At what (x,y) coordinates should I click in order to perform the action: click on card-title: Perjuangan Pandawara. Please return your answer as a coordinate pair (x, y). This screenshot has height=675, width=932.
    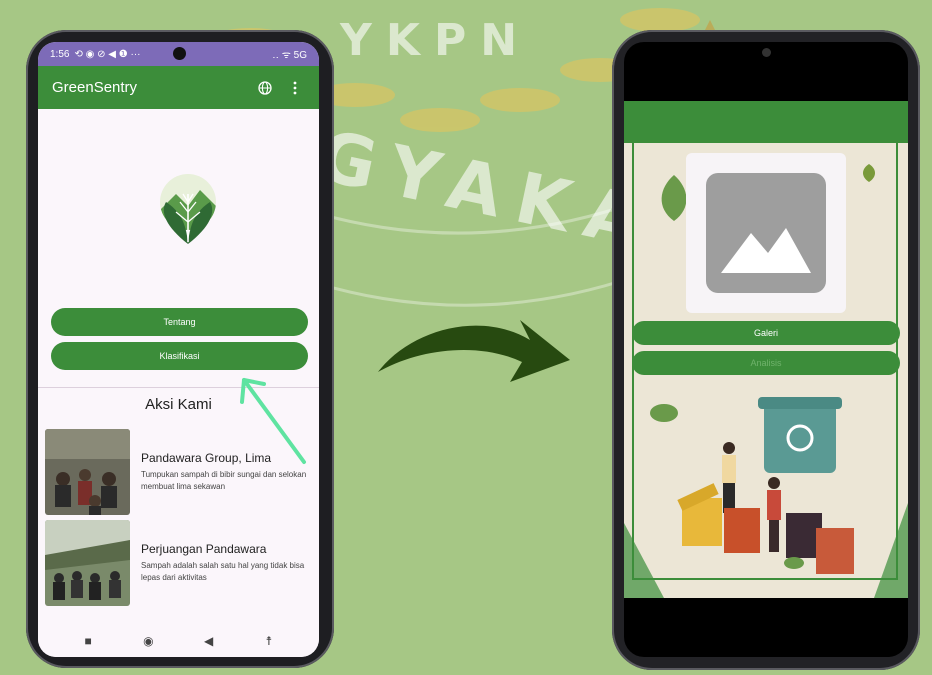
    Looking at the image, I should click on (204, 549).